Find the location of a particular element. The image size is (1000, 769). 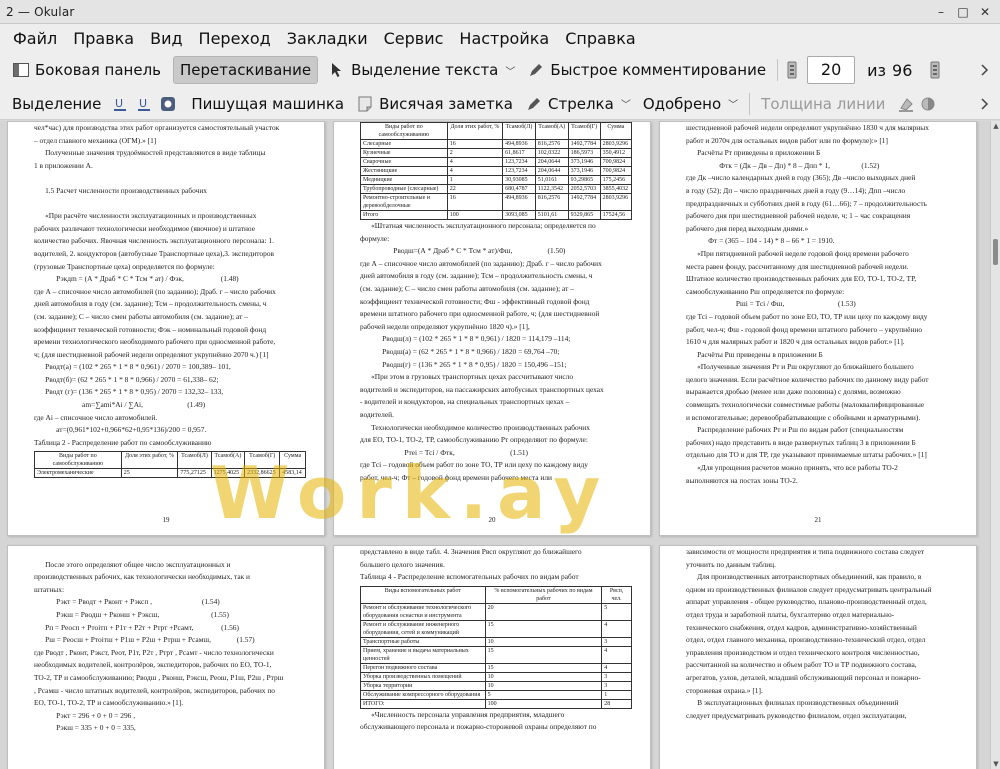

sidebar-button-label: Боковая панель is located at coordinates (98, 70).